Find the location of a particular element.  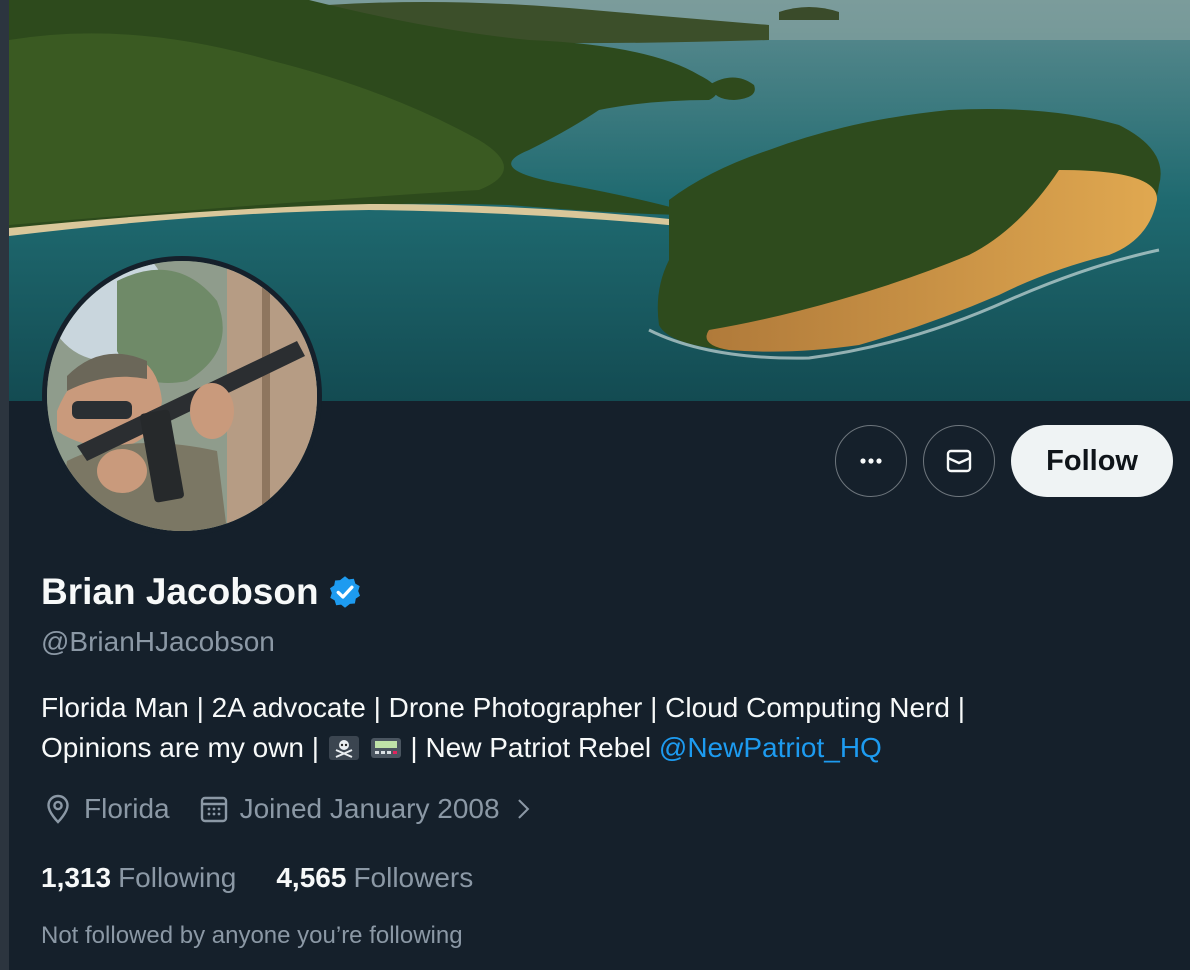

following-stat-link: 1,313 Following is located at coordinates (138, 878).